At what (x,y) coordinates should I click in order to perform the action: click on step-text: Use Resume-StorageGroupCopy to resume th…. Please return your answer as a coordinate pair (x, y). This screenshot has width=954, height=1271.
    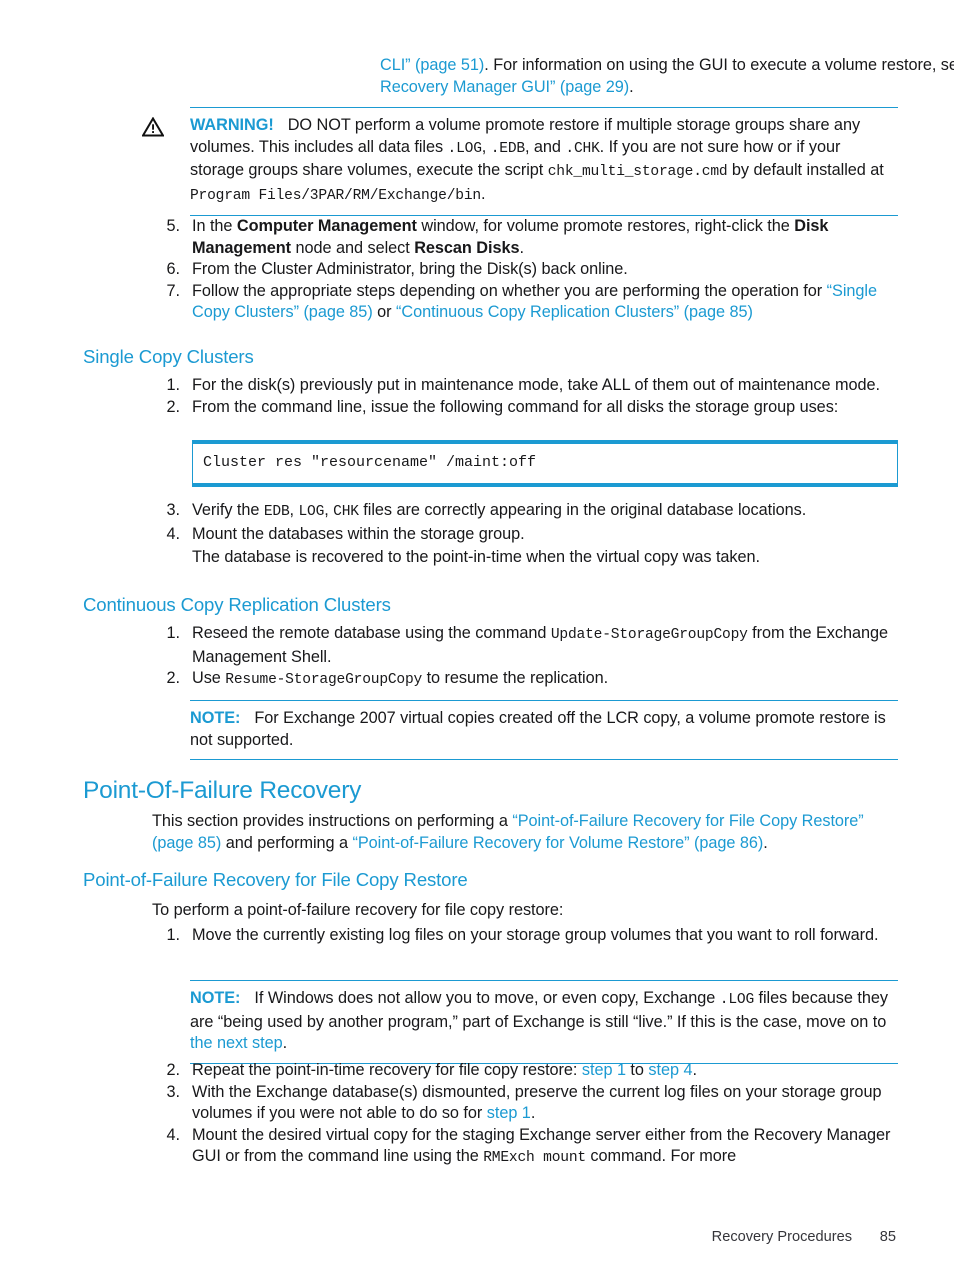
    Looking at the image, I should click on (400, 678).